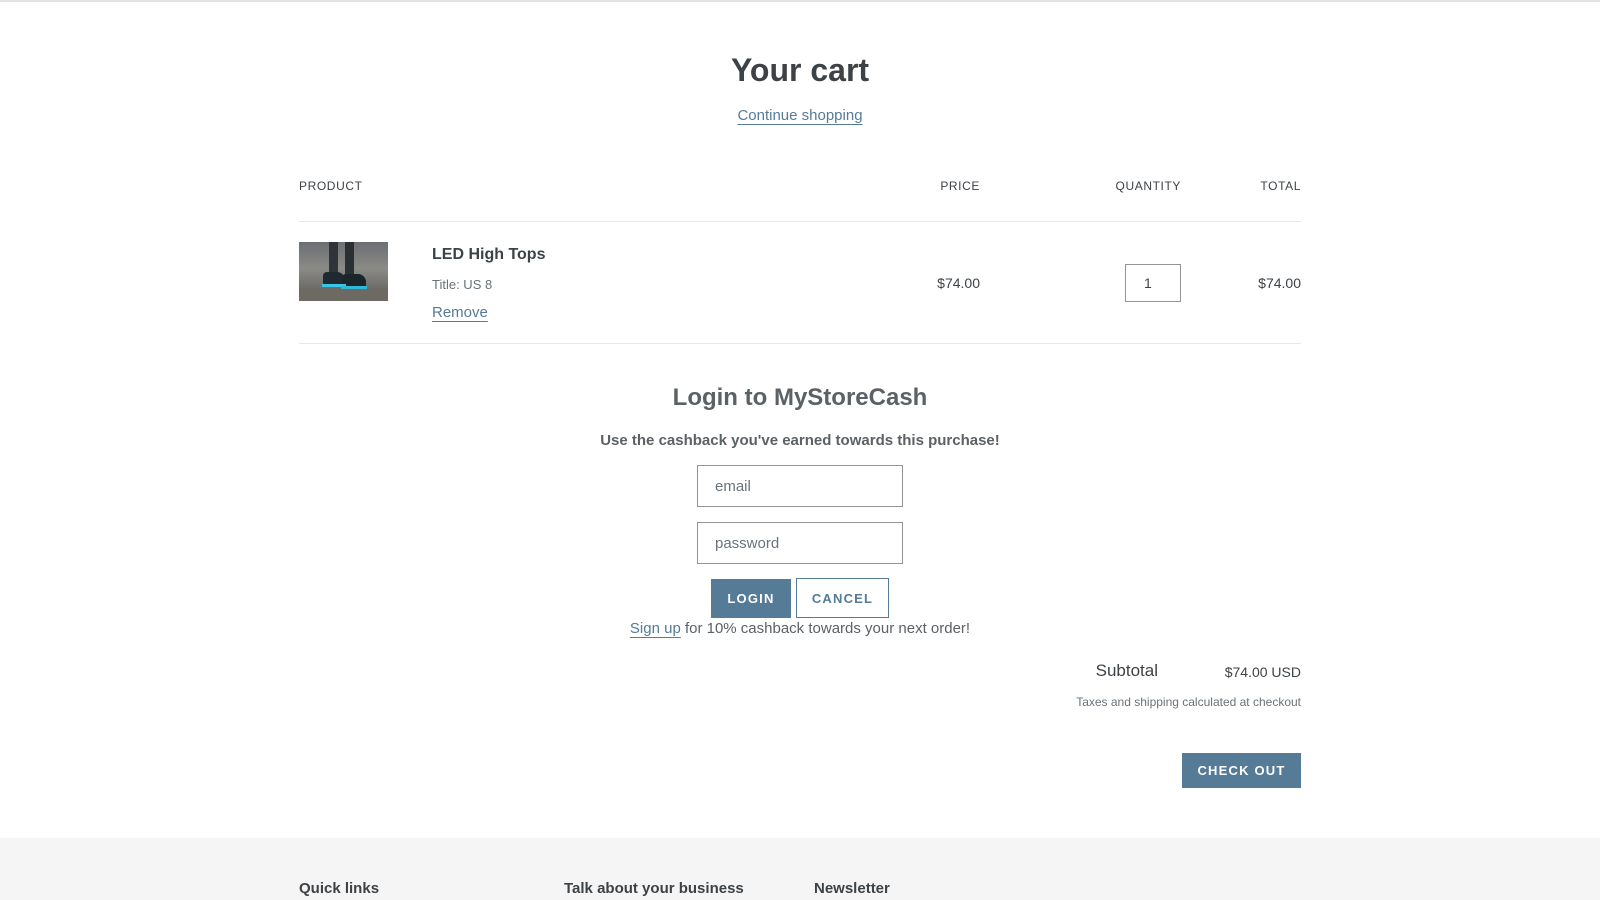  I want to click on header-product: PRODUCT, so click(331, 186).